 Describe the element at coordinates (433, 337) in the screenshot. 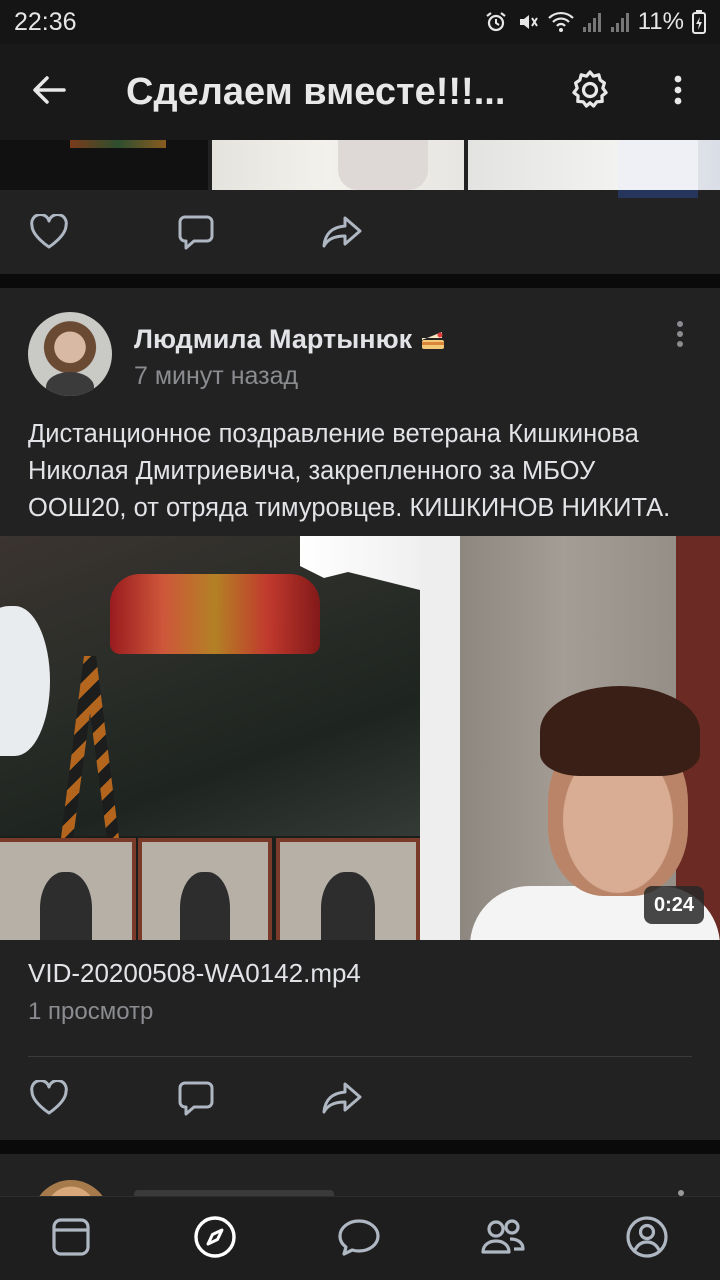

I see `cake-icon` at that location.